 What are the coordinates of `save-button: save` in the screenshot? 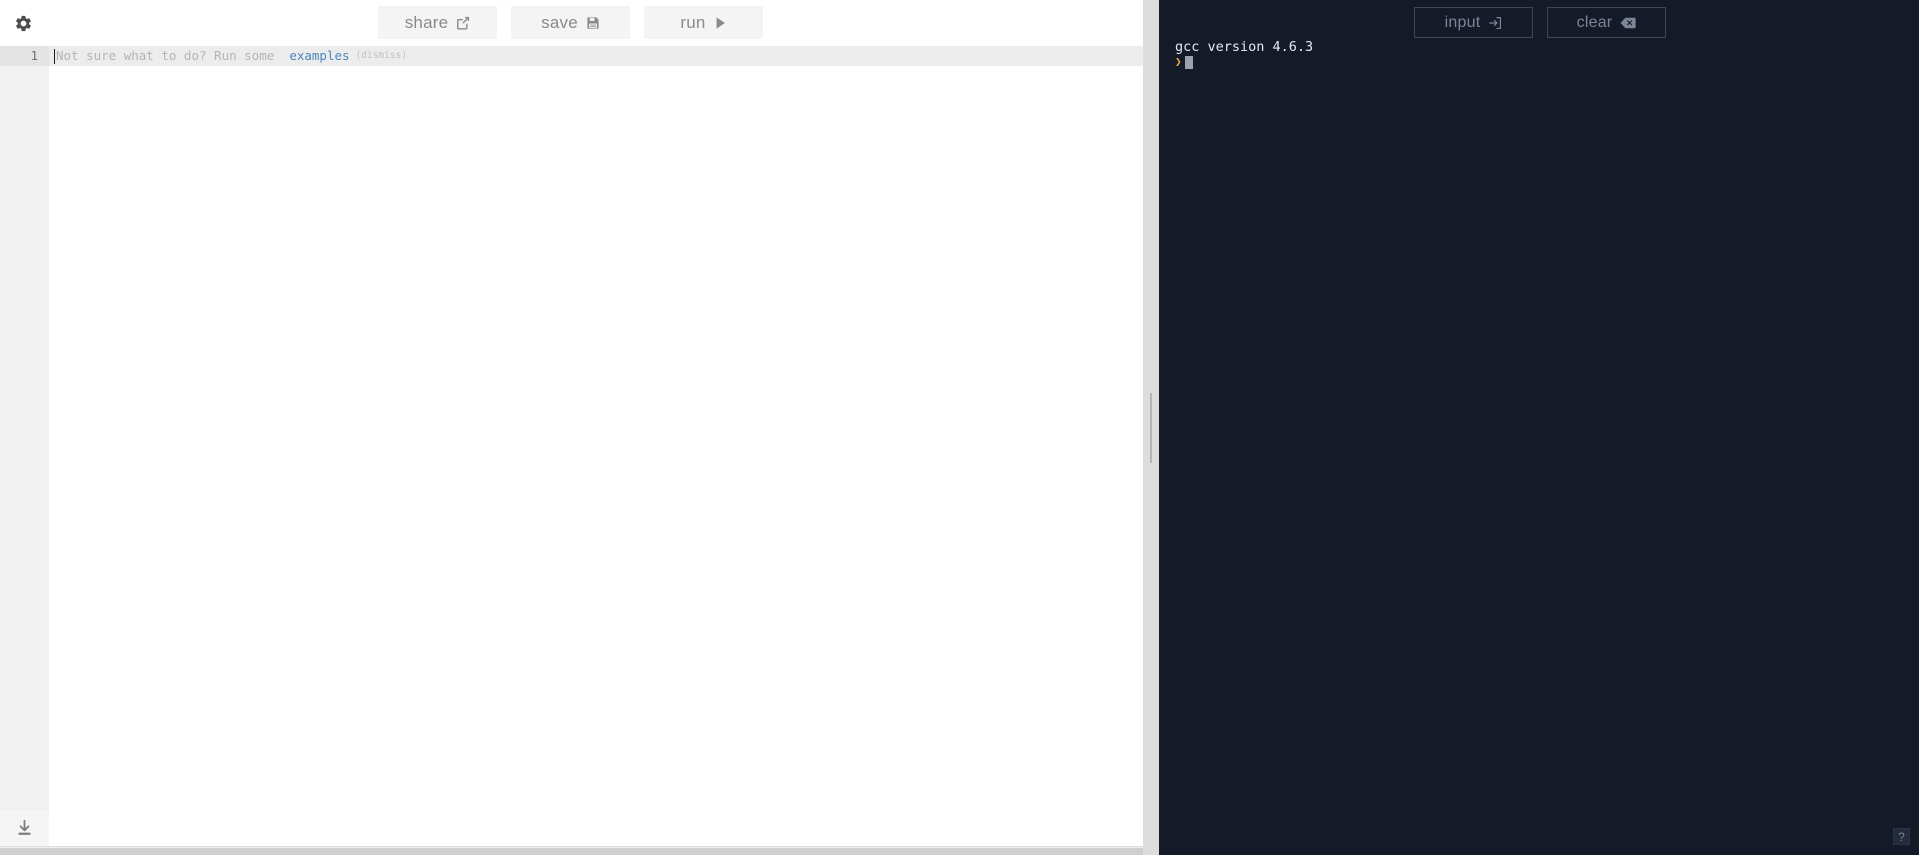 It's located at (570, 22).